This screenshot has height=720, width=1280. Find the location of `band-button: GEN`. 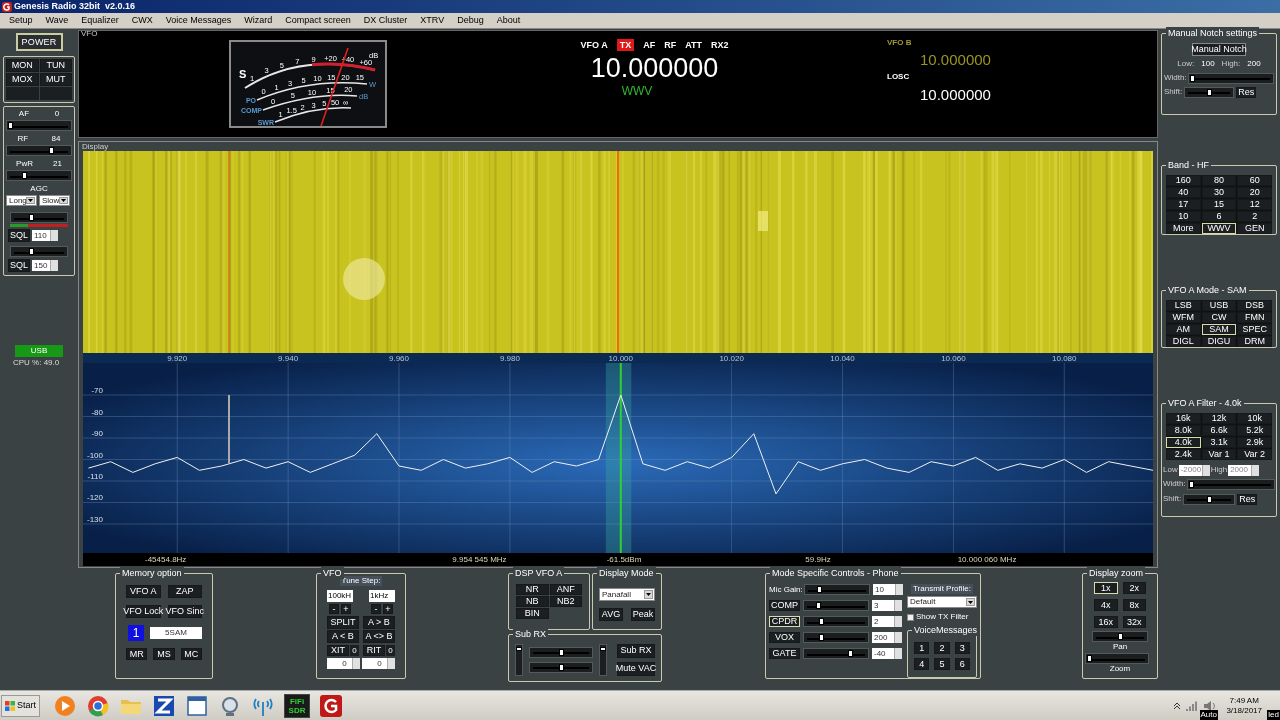

band-button: GEN is located at coordinates (1254, 228).